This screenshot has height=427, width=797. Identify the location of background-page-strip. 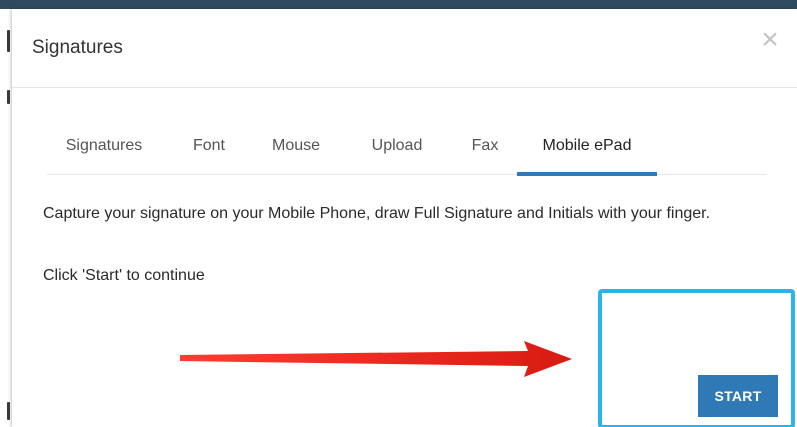
(398, 4).